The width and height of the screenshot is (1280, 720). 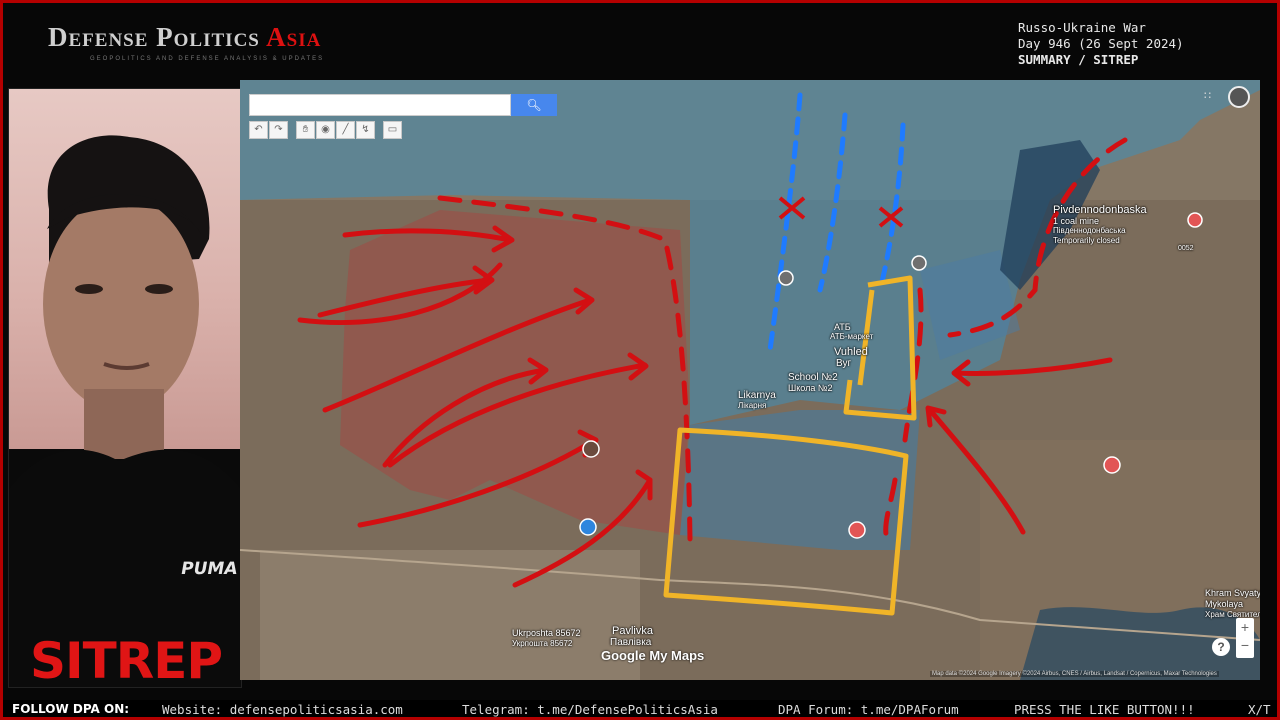 I want to click on apps-grid-icon: ∷, so click(x=1210, y=96).